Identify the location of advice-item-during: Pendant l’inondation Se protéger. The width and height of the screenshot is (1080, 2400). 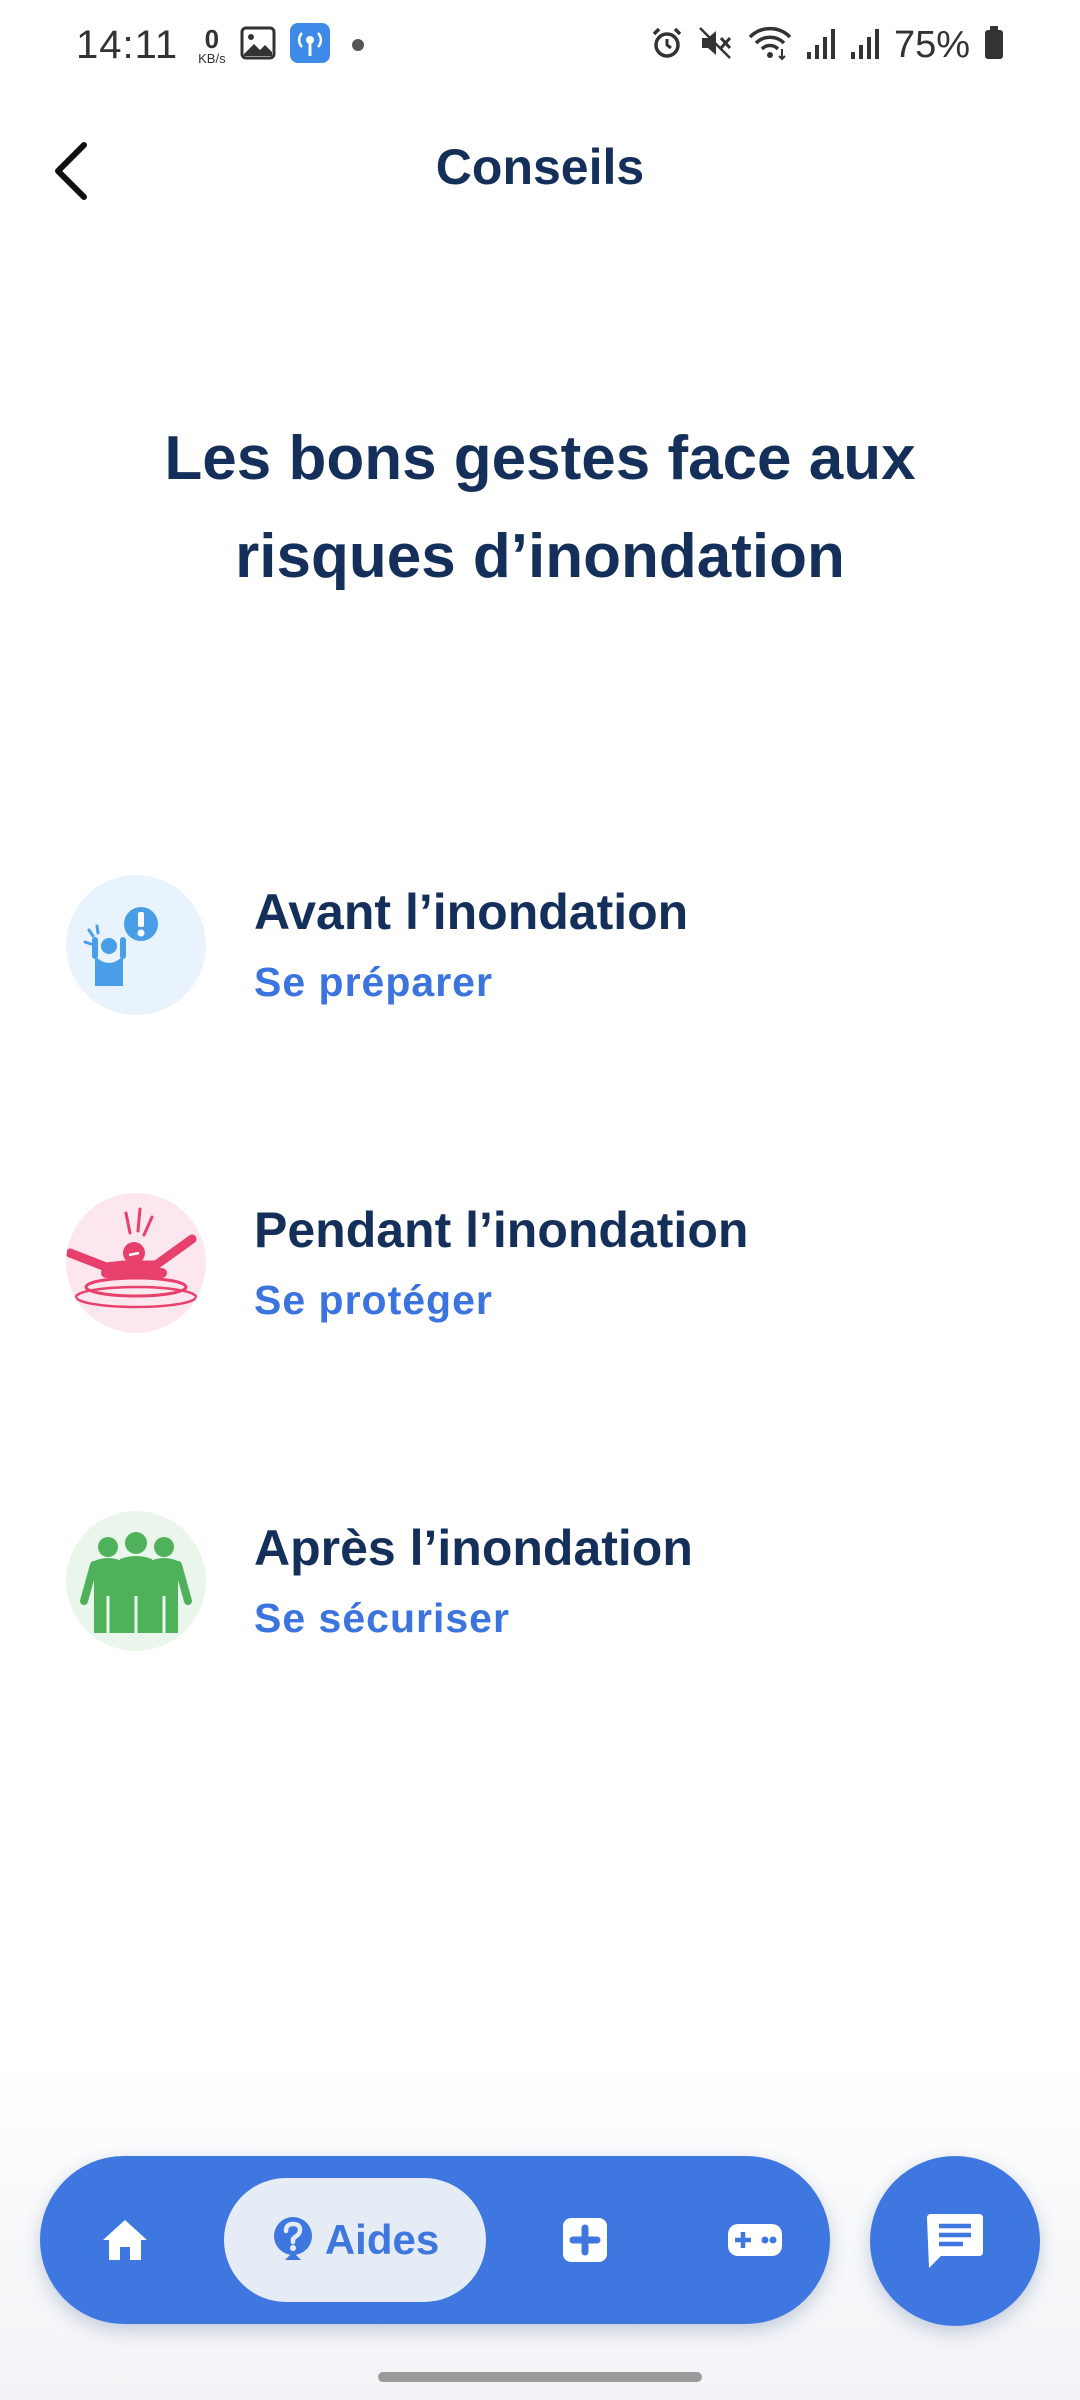
(541, 1263).